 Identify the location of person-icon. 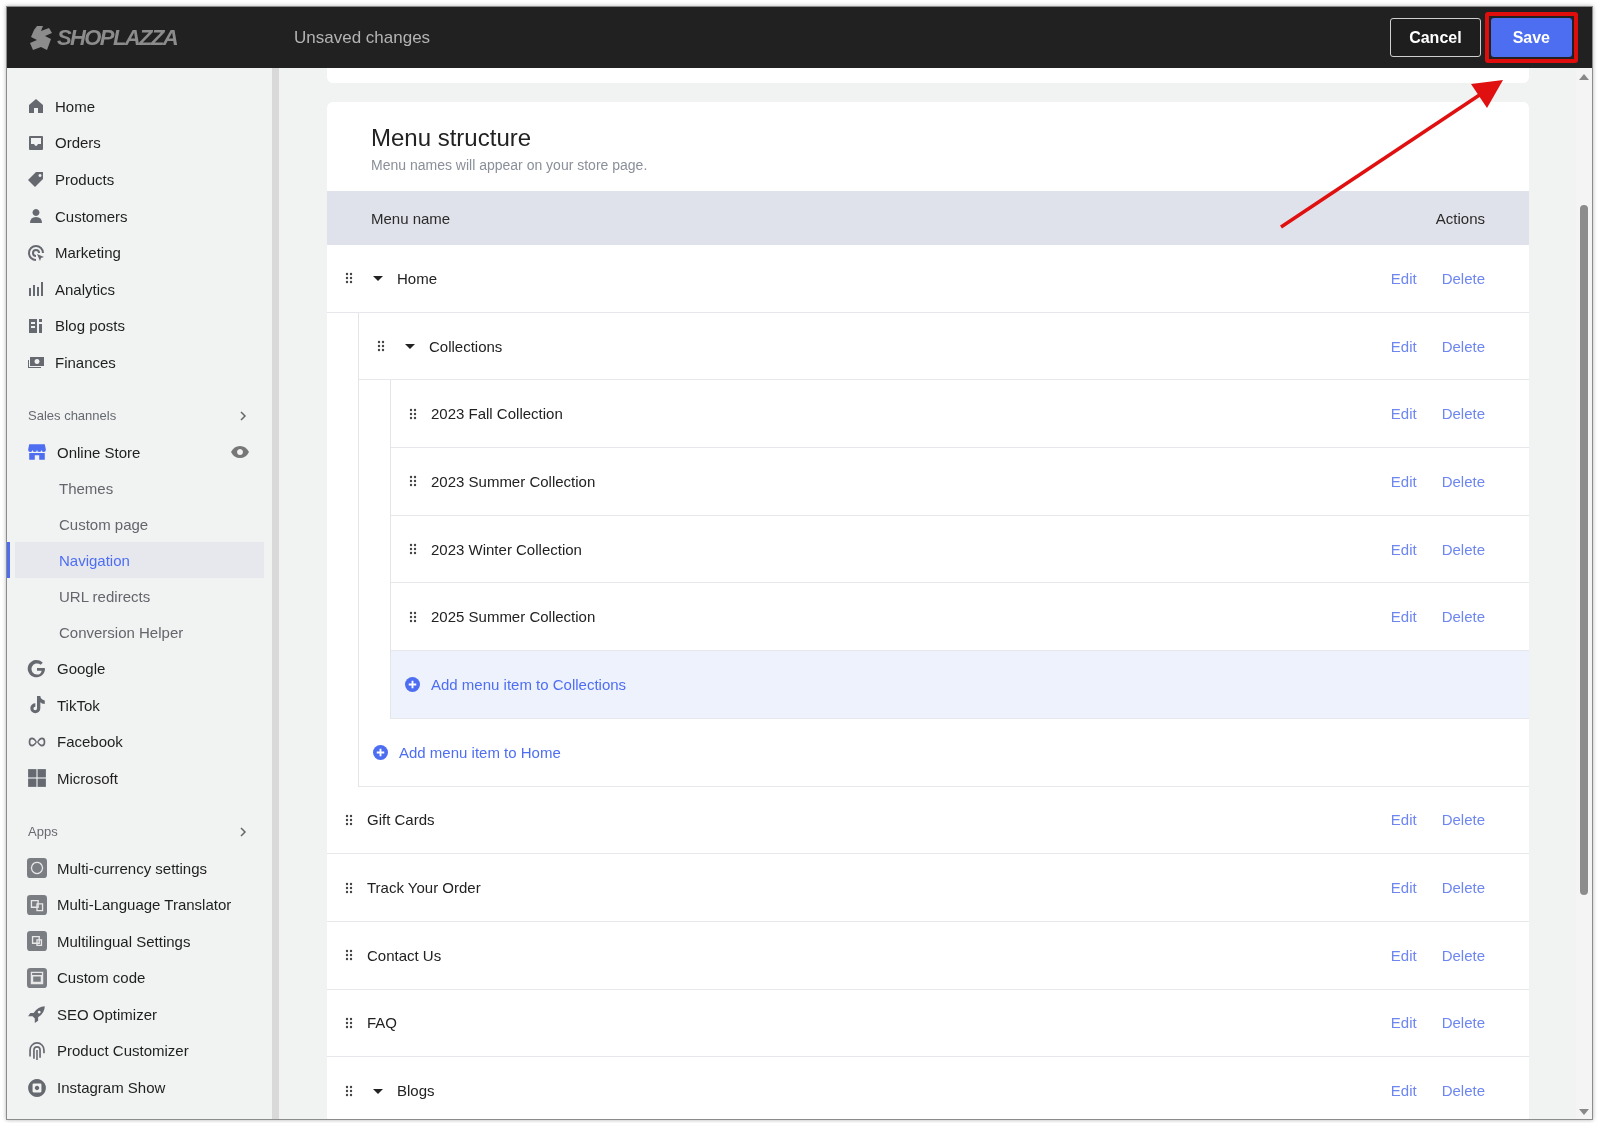
(36, 216).